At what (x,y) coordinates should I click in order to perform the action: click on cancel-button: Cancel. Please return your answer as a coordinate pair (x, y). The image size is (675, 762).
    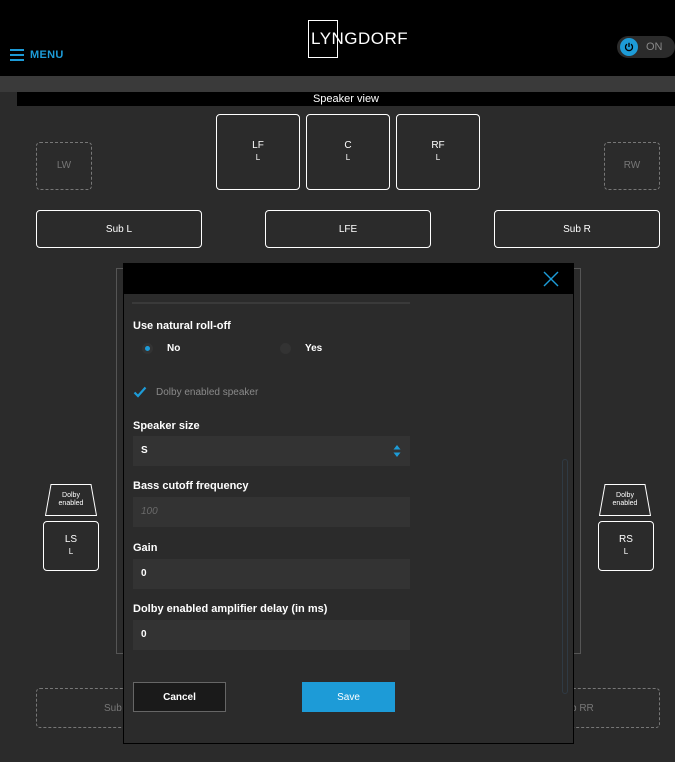
    Looking at the image, I should click on (179, 697).